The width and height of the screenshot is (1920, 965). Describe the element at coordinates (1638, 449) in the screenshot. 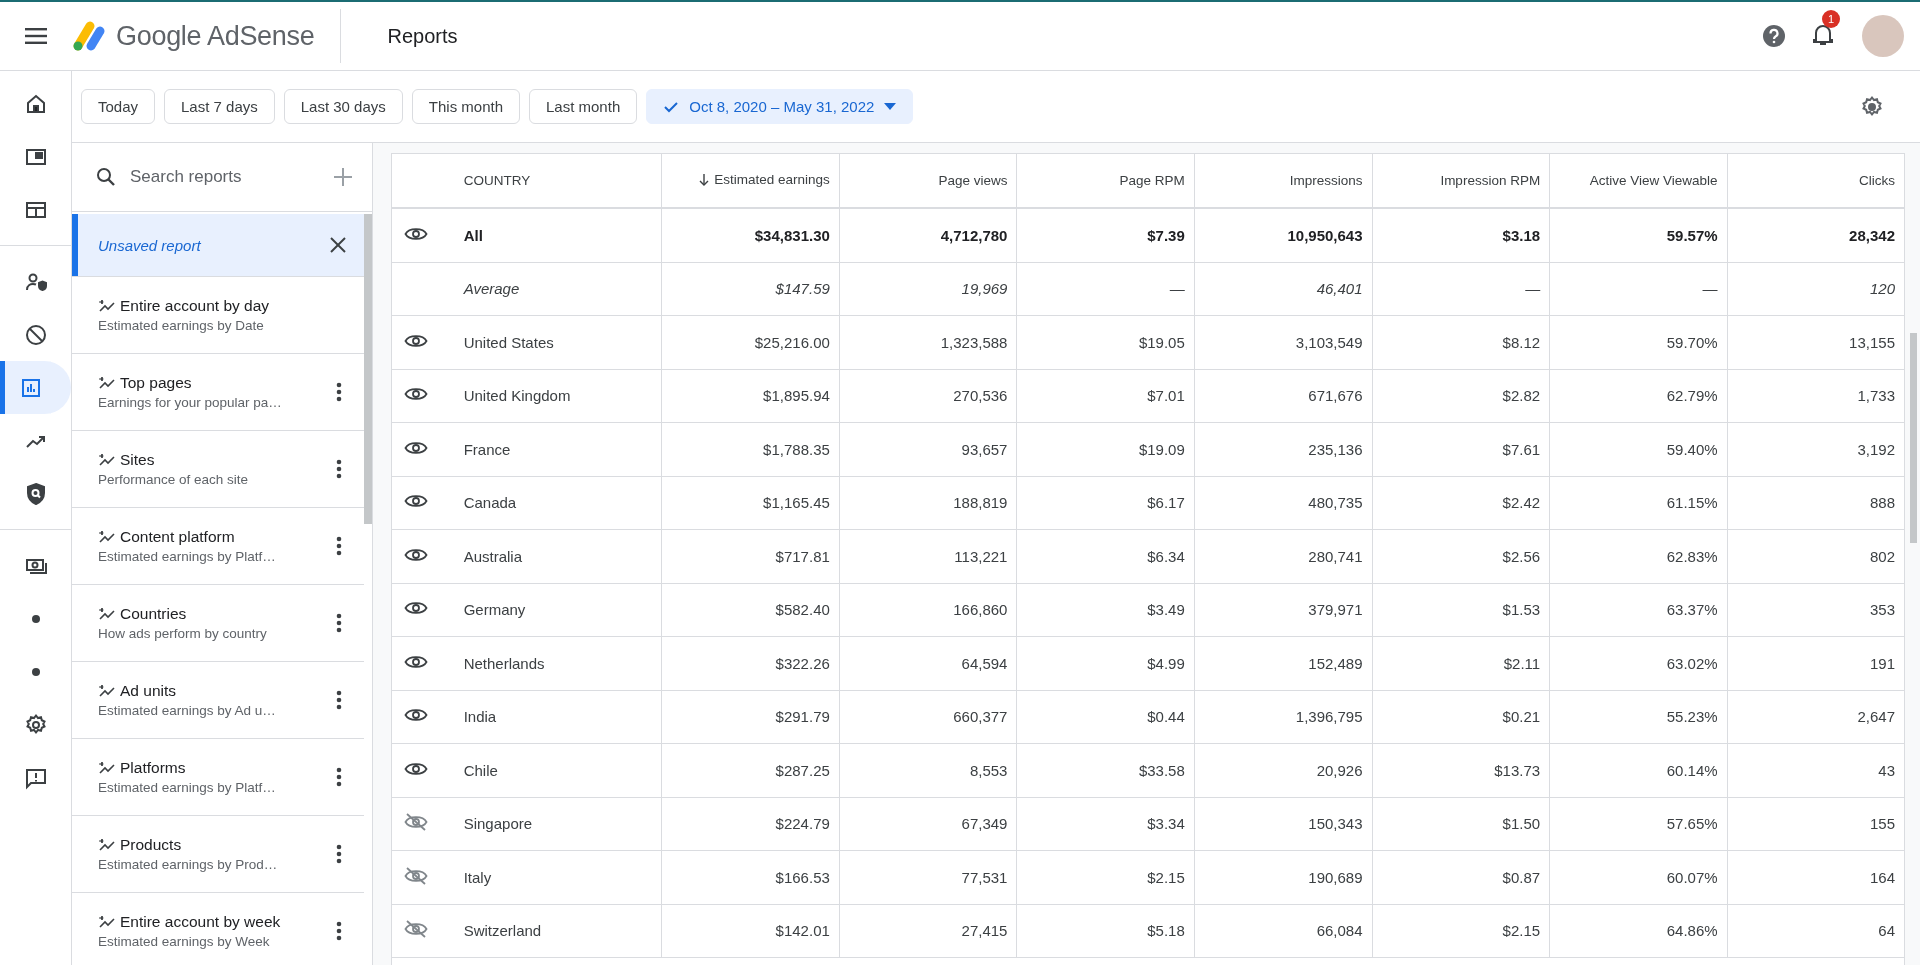

I see `table-cell: 59.40%` at that location.